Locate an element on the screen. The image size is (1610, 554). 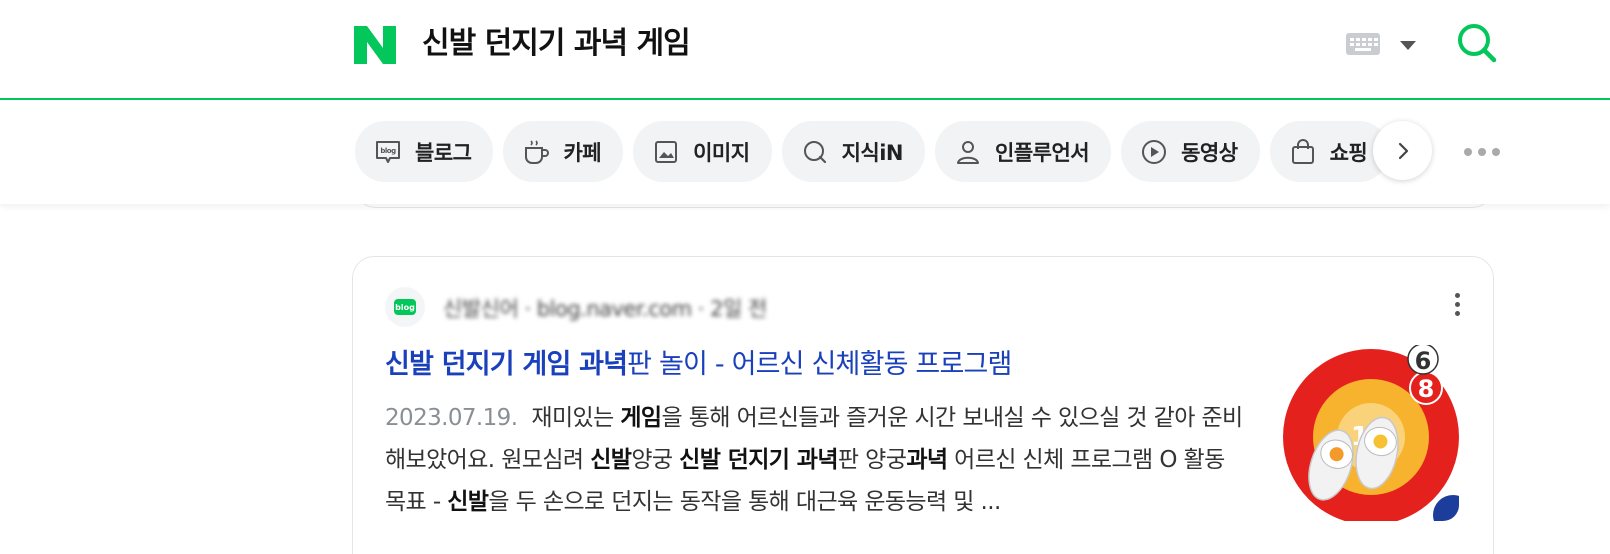
score-8: 8 is located at coordinates (1426, 389).